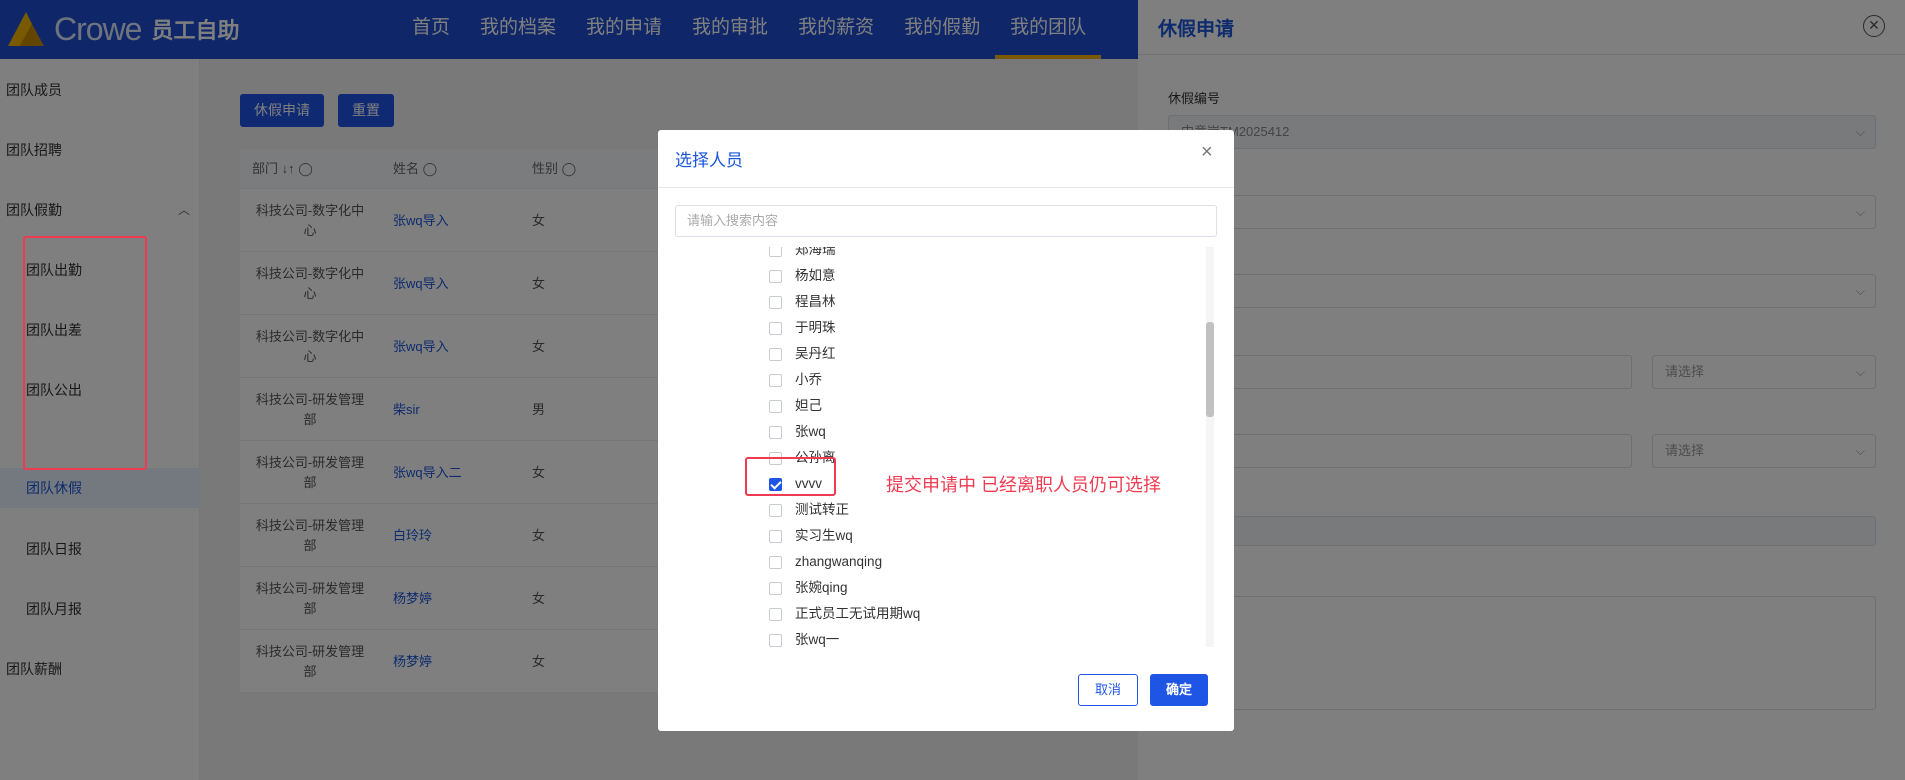 The image size is (1905, 780). Describe the element at coordinates (825, 562) in the screenshot. I see `list-item: zhangwanqing` at that location.